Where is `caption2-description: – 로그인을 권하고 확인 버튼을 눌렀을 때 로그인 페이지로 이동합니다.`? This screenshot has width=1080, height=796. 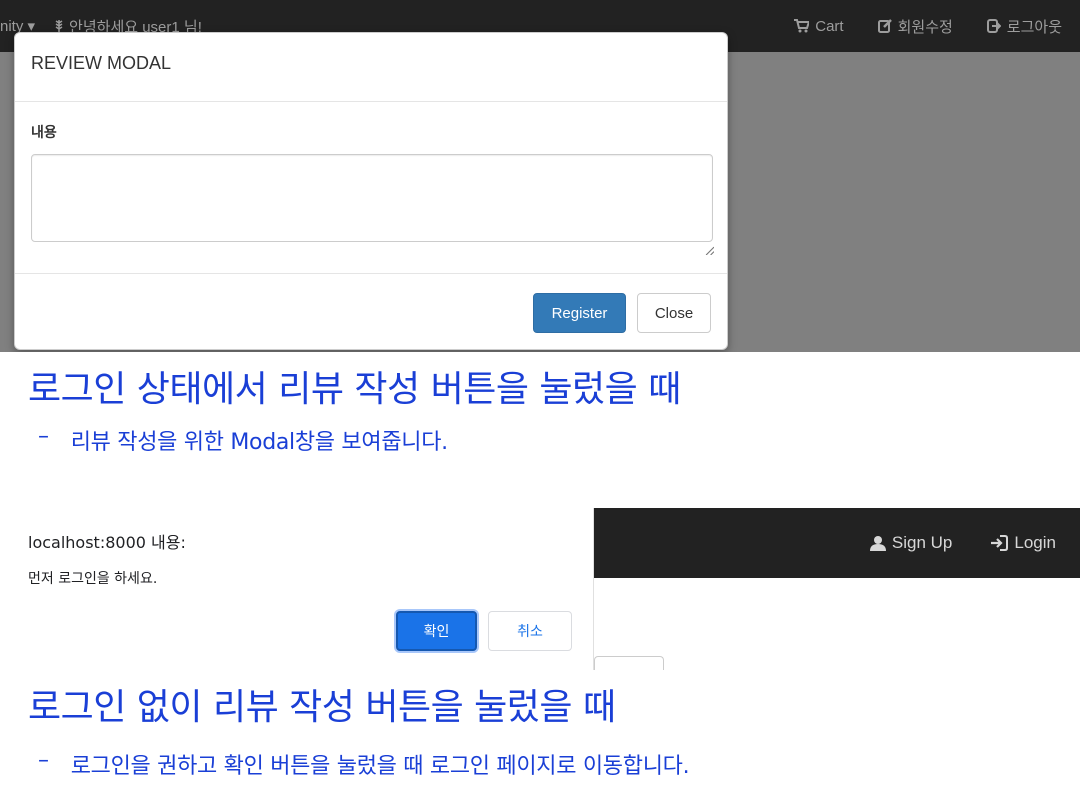
caption2-description: – 로그인을 권하고 확인 버튼을 눌렀을 때 로그인 페이지로 이동합니다. is located at coordinates (364, 764).